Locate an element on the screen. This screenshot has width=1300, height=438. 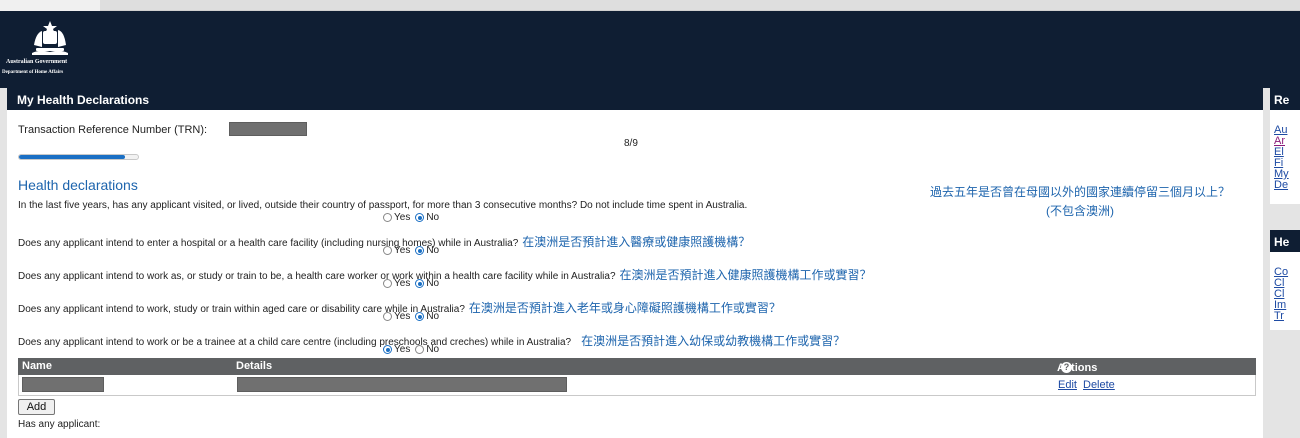
question-5-options: Yes No is located at coordinates (410, 349).